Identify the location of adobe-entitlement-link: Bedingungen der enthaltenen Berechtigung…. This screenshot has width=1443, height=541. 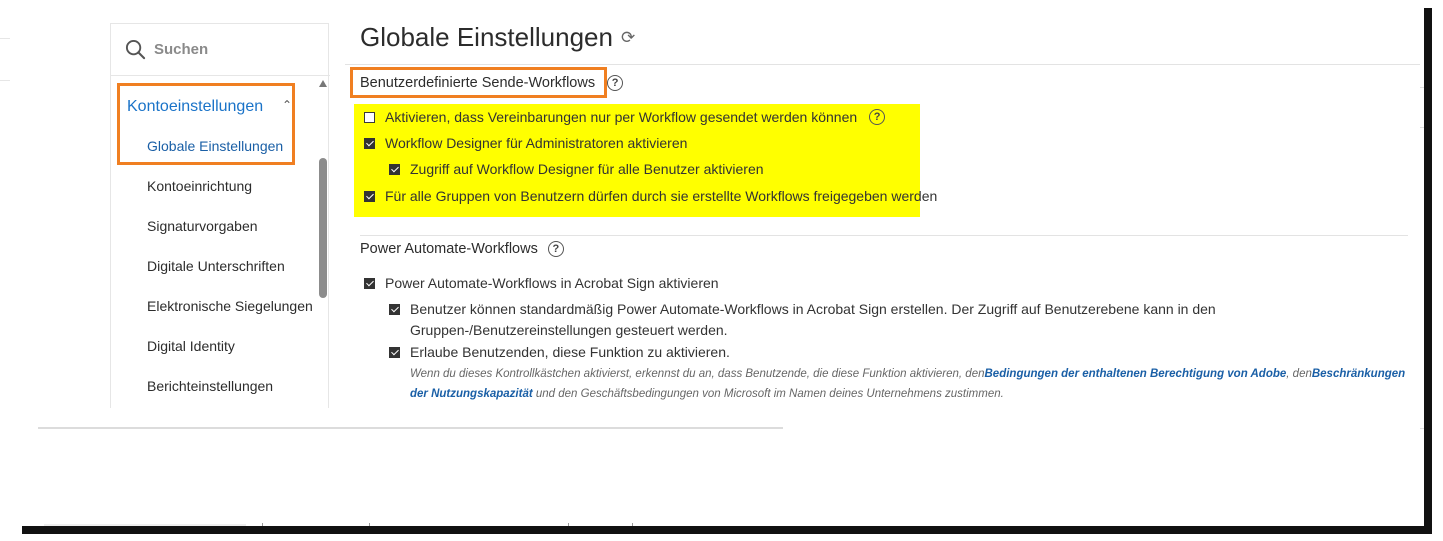
(1136, 374).